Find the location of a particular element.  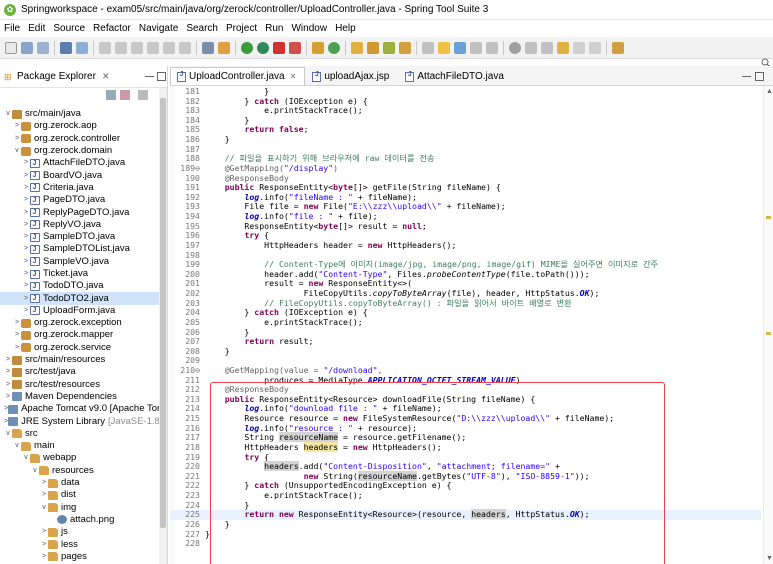

tree-item: > src/test/java is located at coordinates (80, 372).